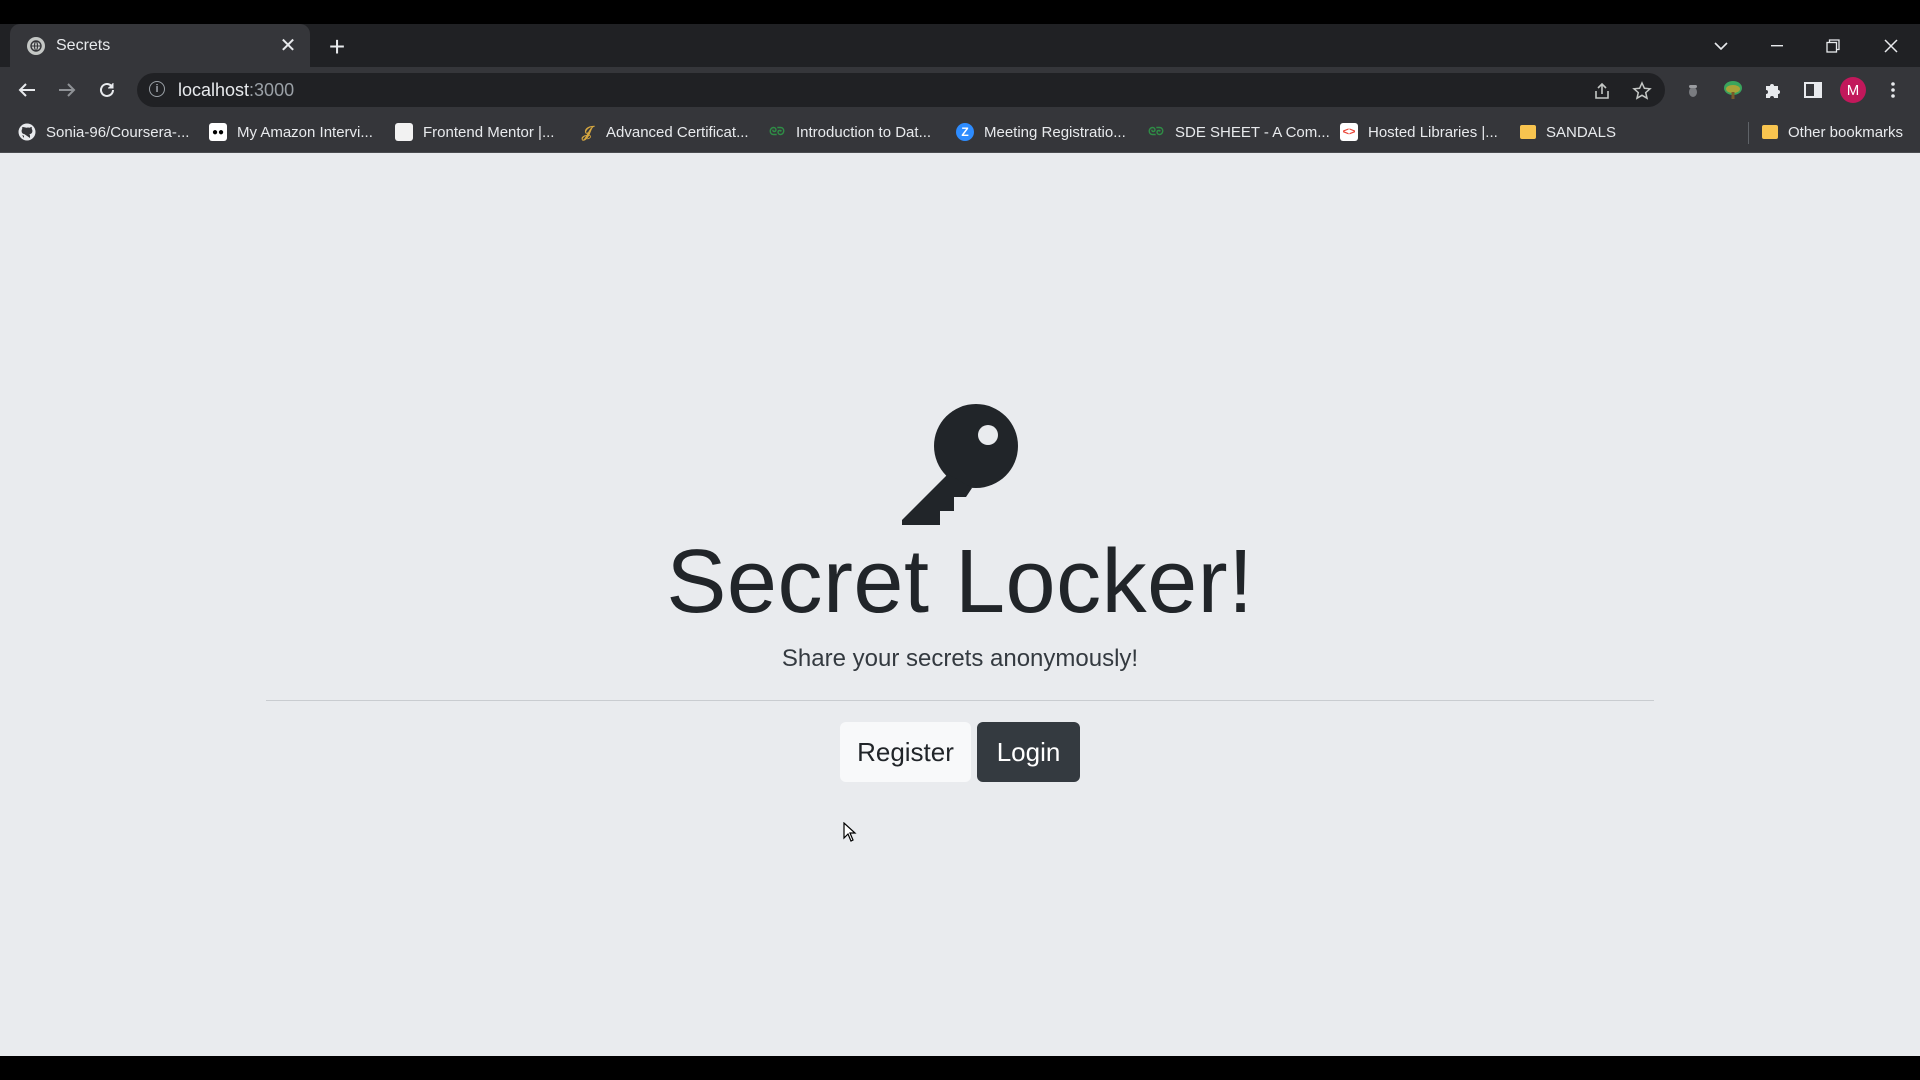 The height and width of the screenshot is (1080, 1920). Describe the element at coordinates (1602, 91) in the screenshot. I see `share-icon` at that location.